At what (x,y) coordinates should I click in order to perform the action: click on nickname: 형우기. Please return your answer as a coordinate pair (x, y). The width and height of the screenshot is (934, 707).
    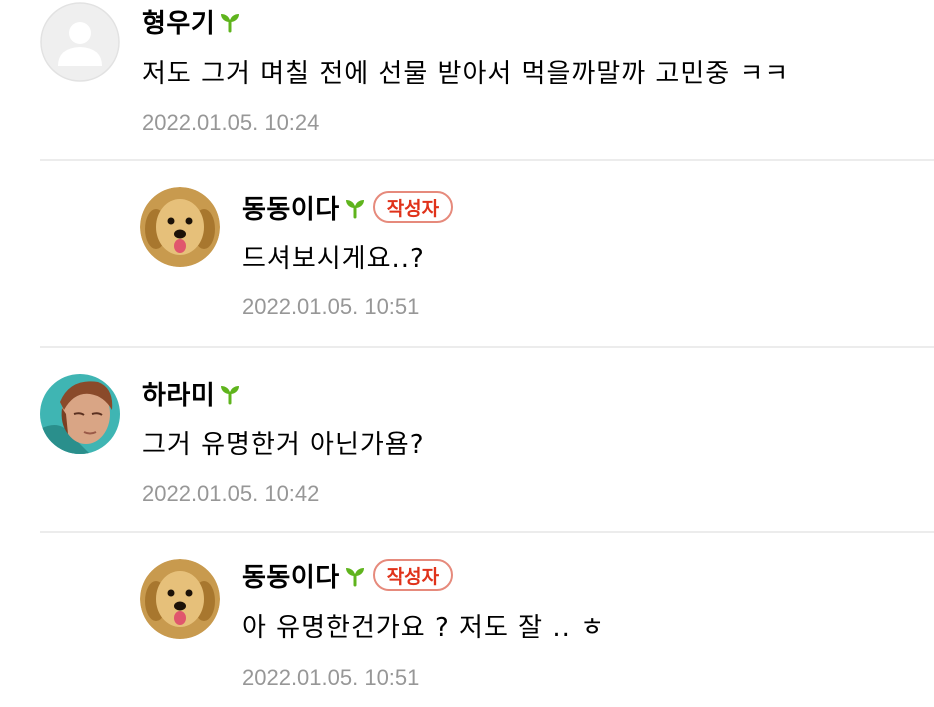
    Looking at the image, I should click on (178, 21).